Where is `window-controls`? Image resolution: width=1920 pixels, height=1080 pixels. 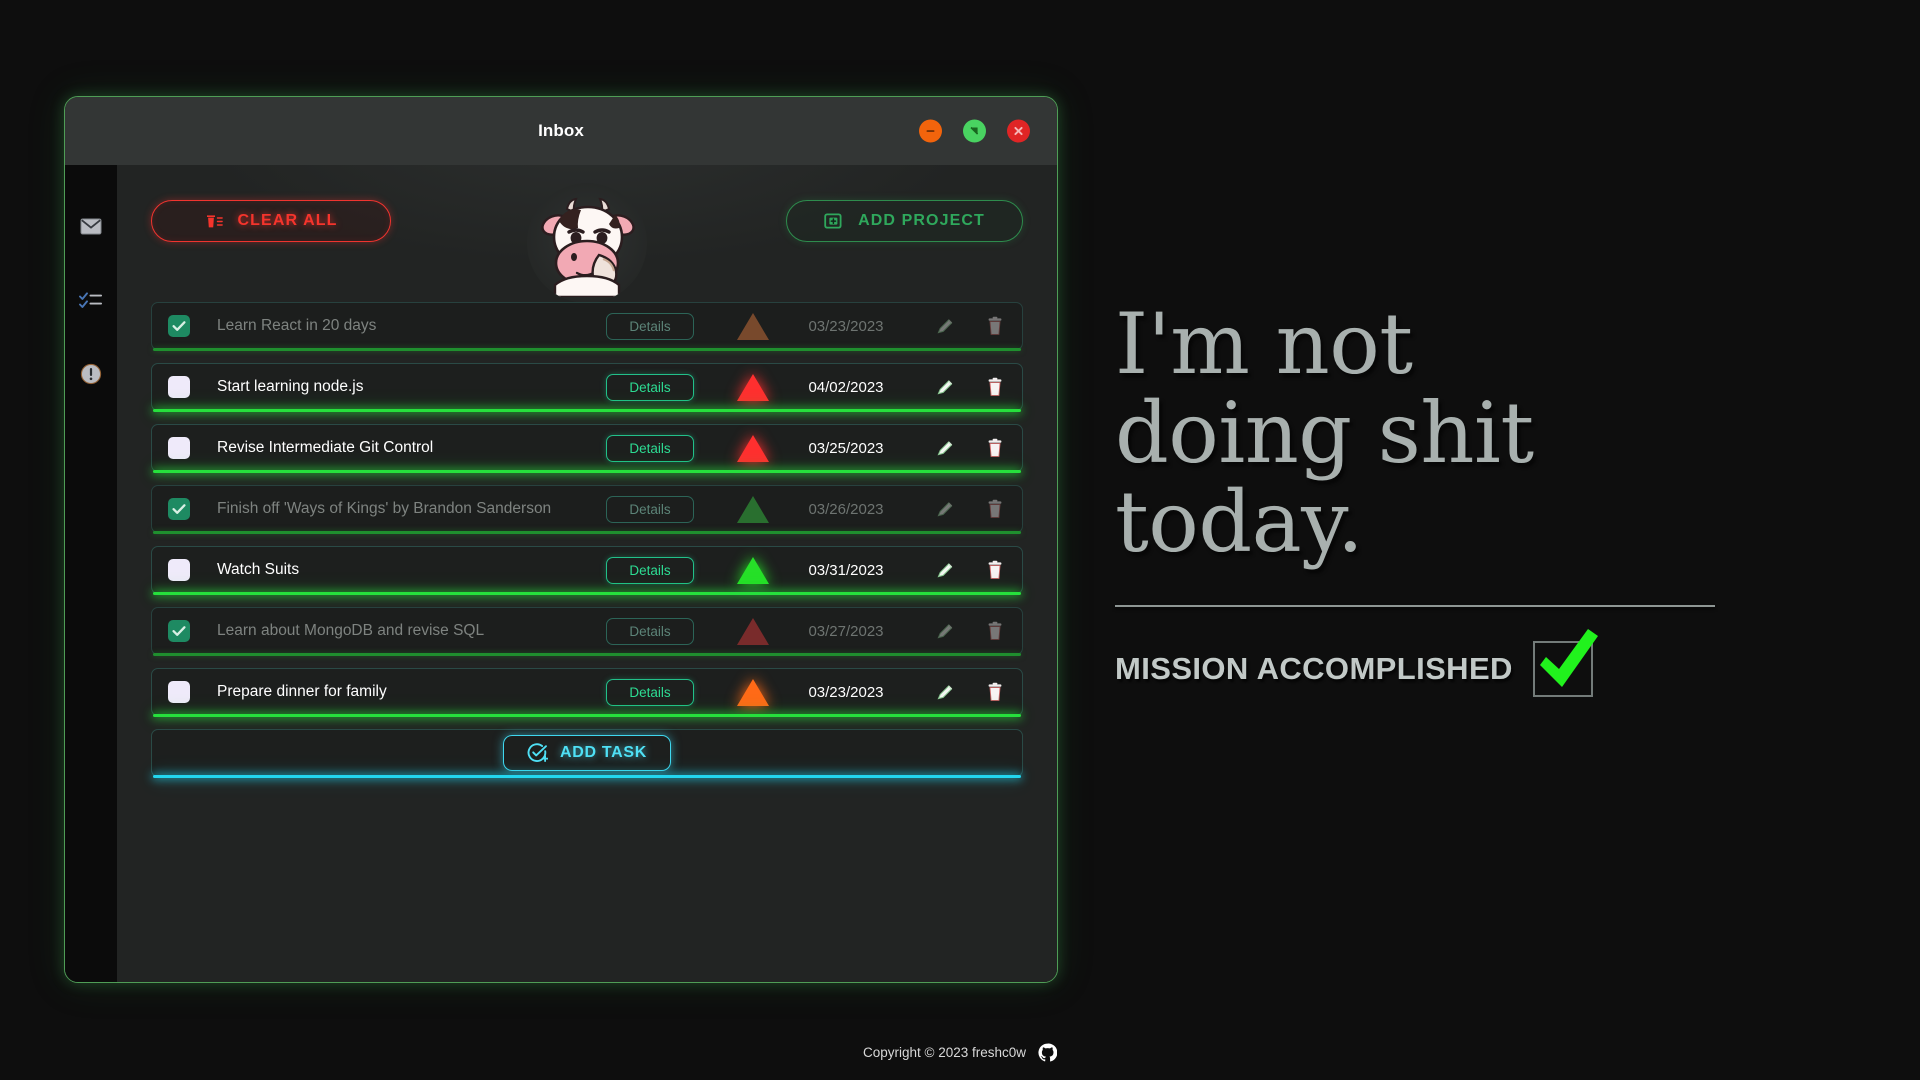
window-controls is located at coordinates (974, 131).